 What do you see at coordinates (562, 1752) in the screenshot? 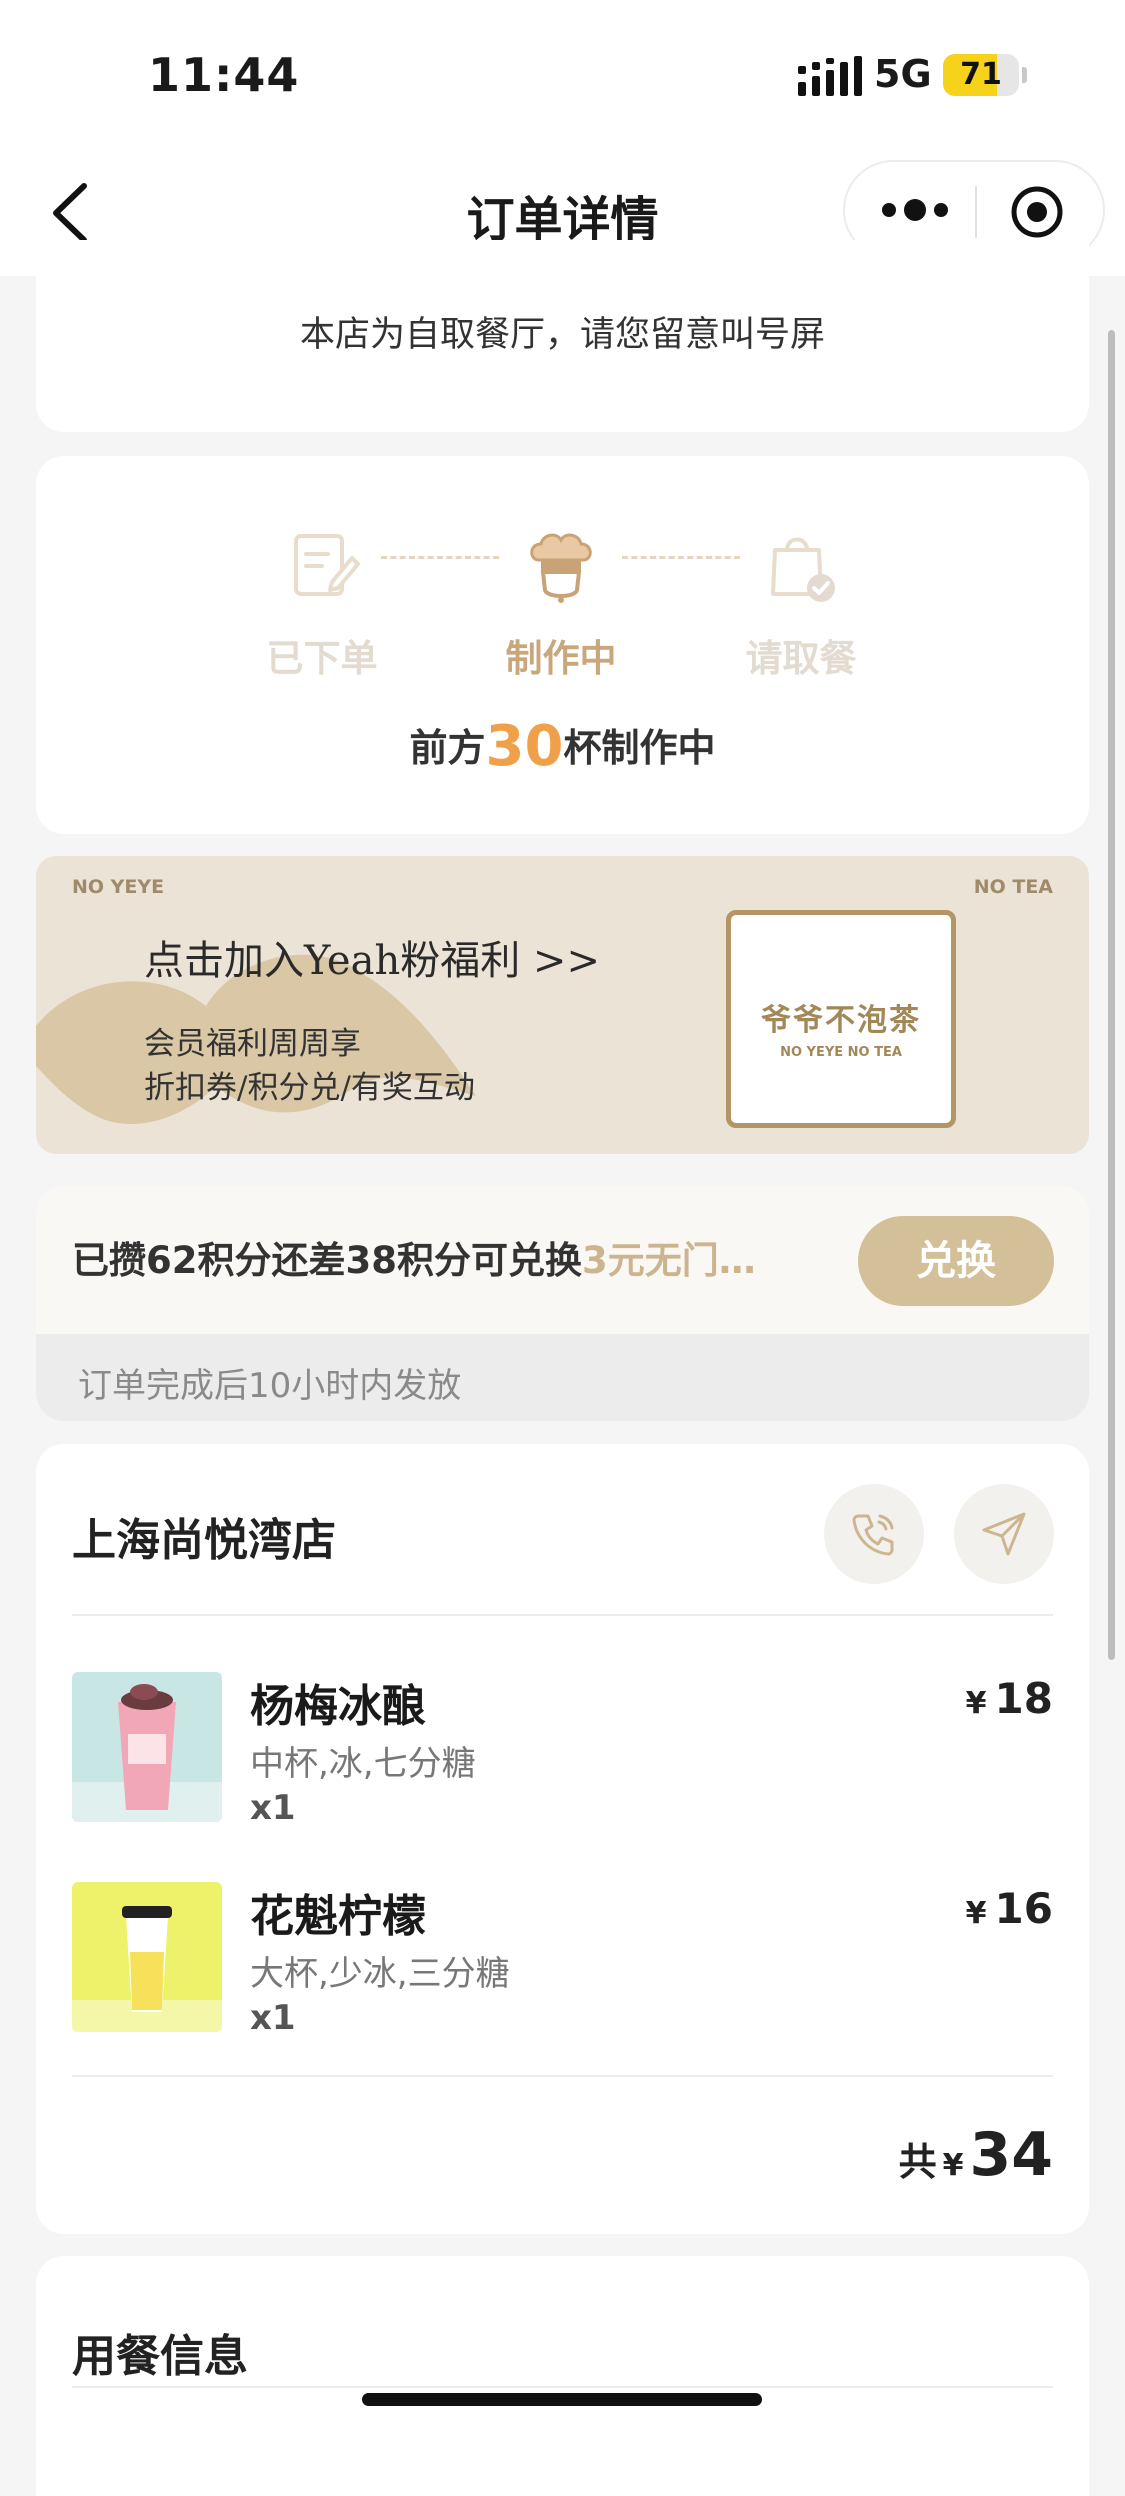
I see `order-item: 杨梅冰酿 中杯,冰,七分糖 x1 ¥18` at bounding box center [562, 1752].